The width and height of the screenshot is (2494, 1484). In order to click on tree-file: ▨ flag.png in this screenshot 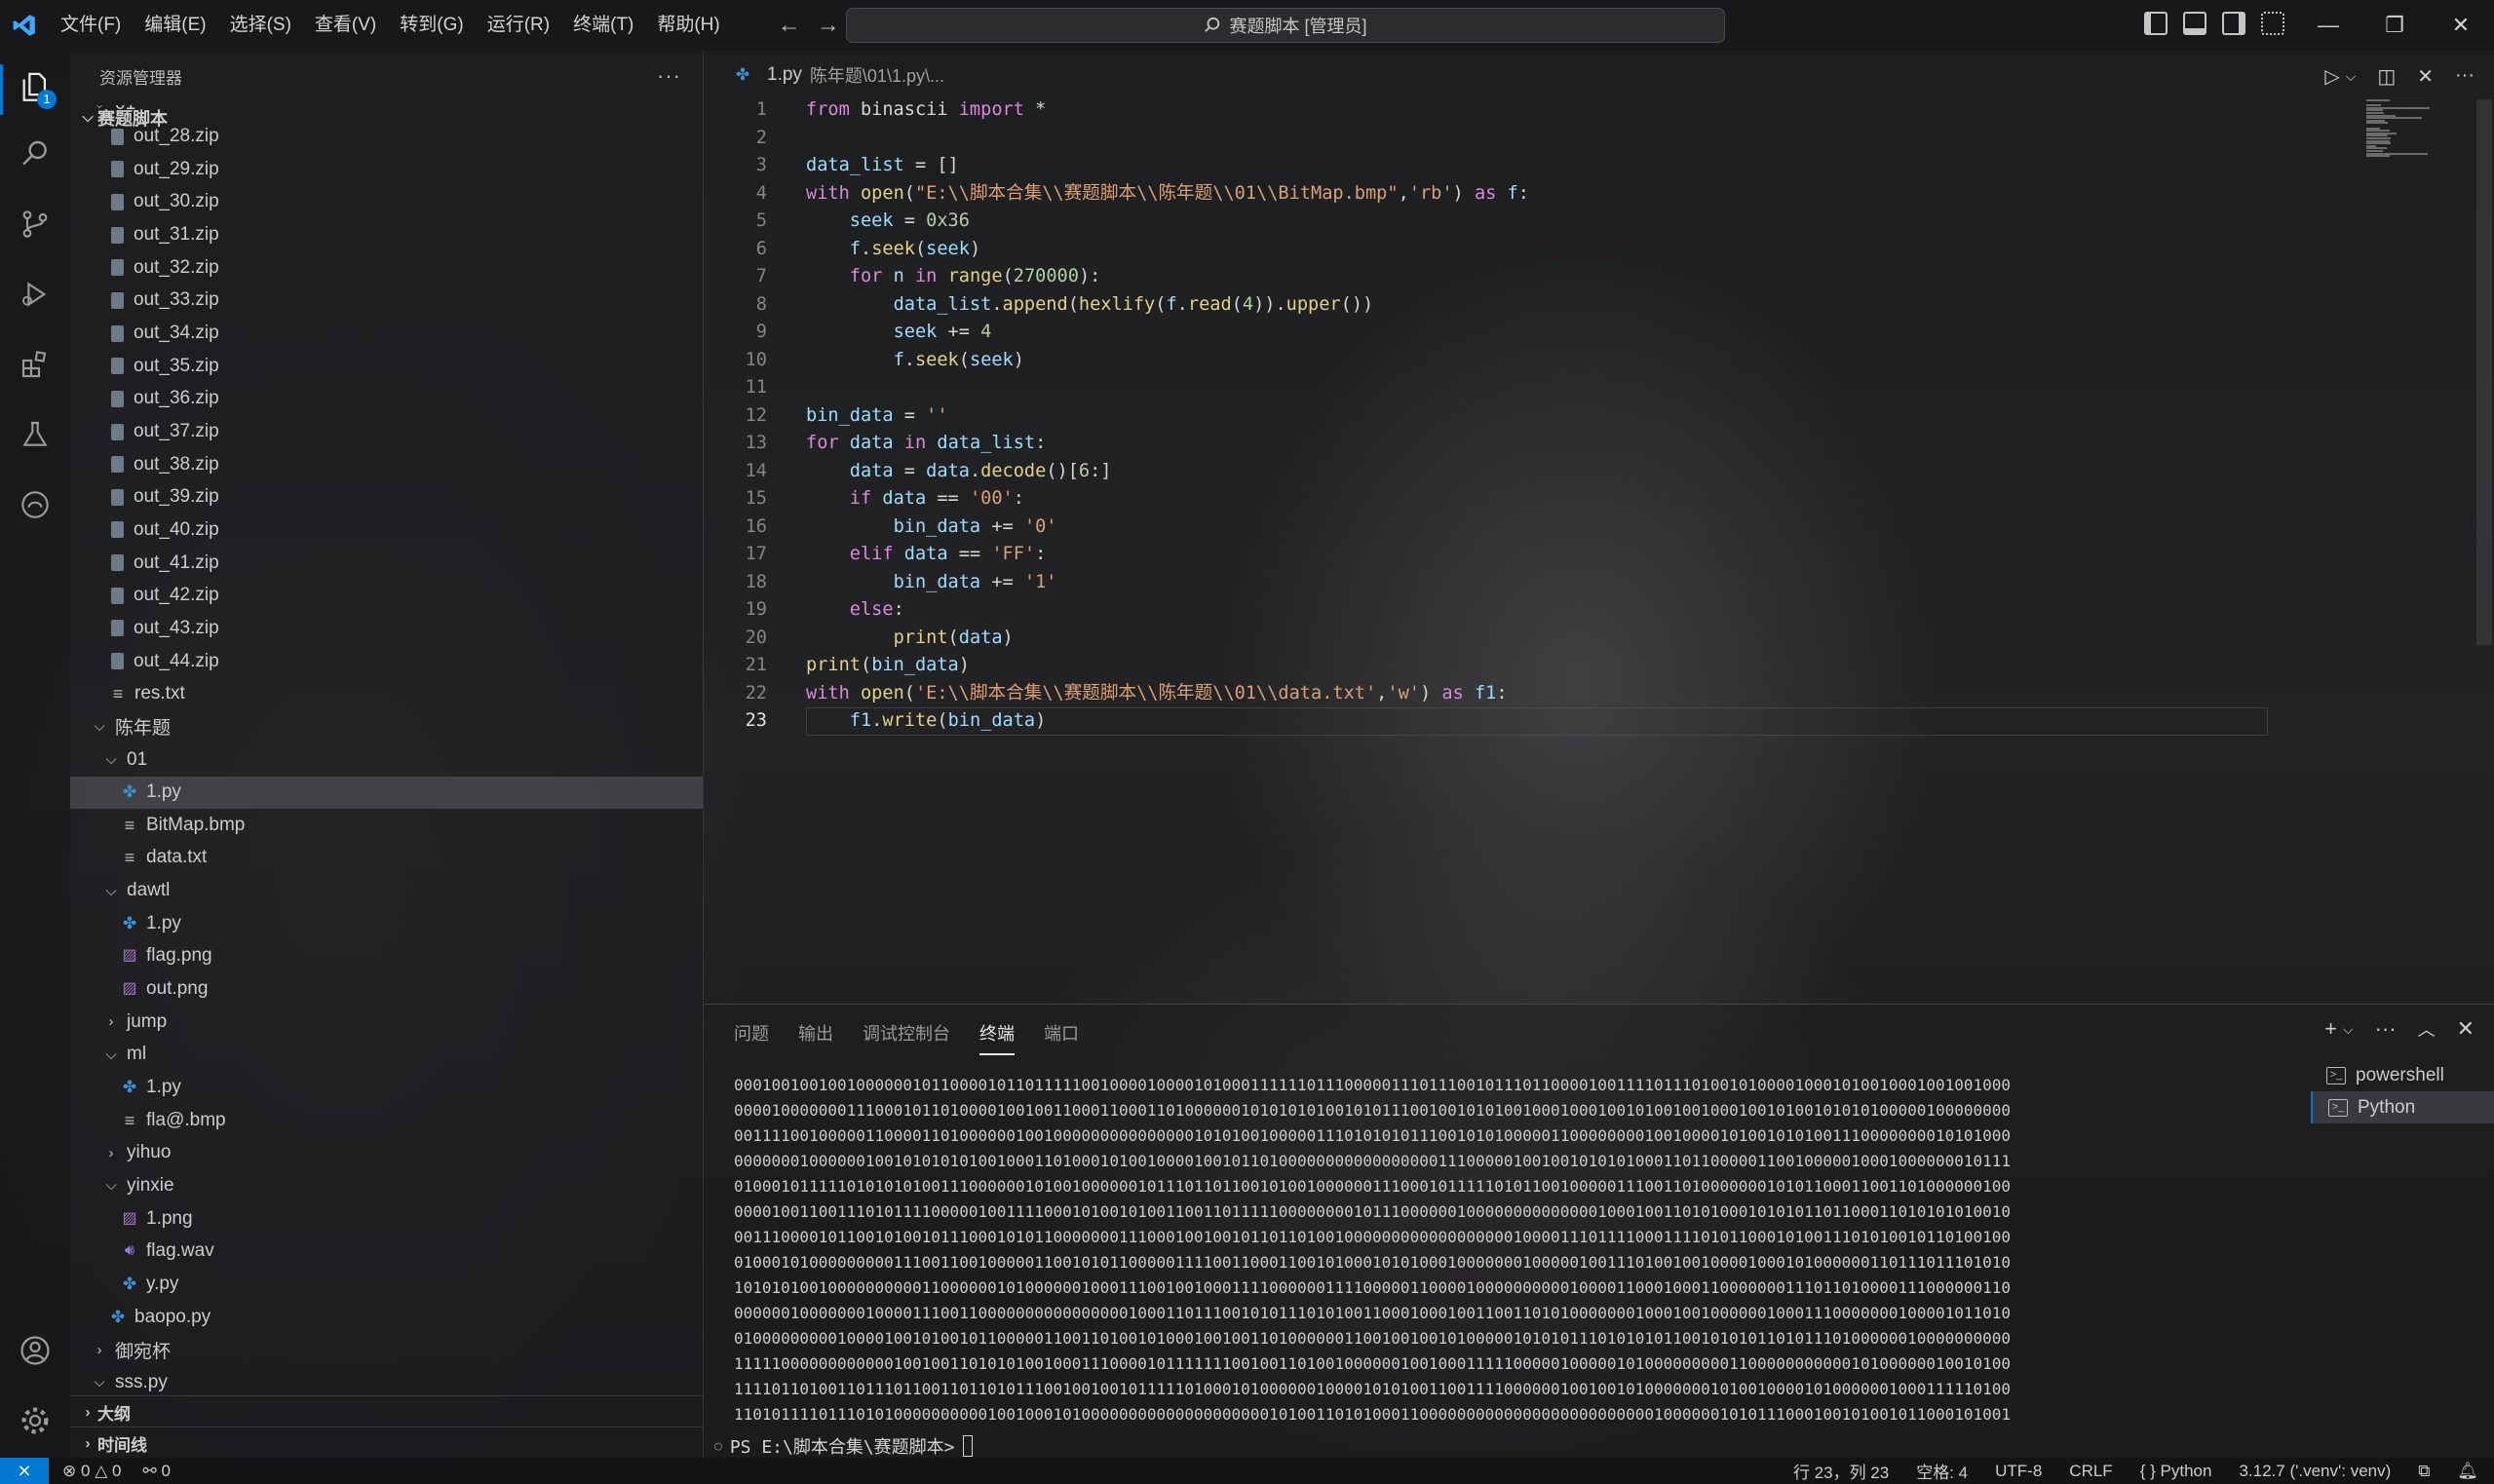, I will do `click(386, 956)`.